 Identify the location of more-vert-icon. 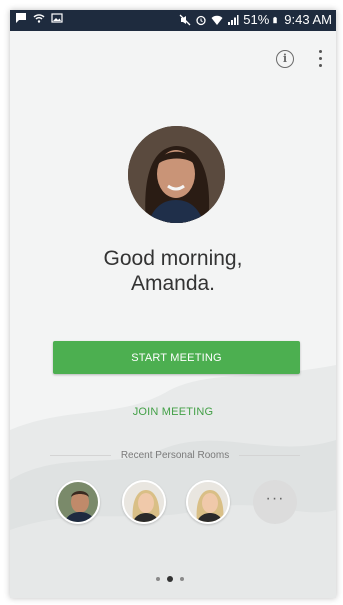
(320, 60).